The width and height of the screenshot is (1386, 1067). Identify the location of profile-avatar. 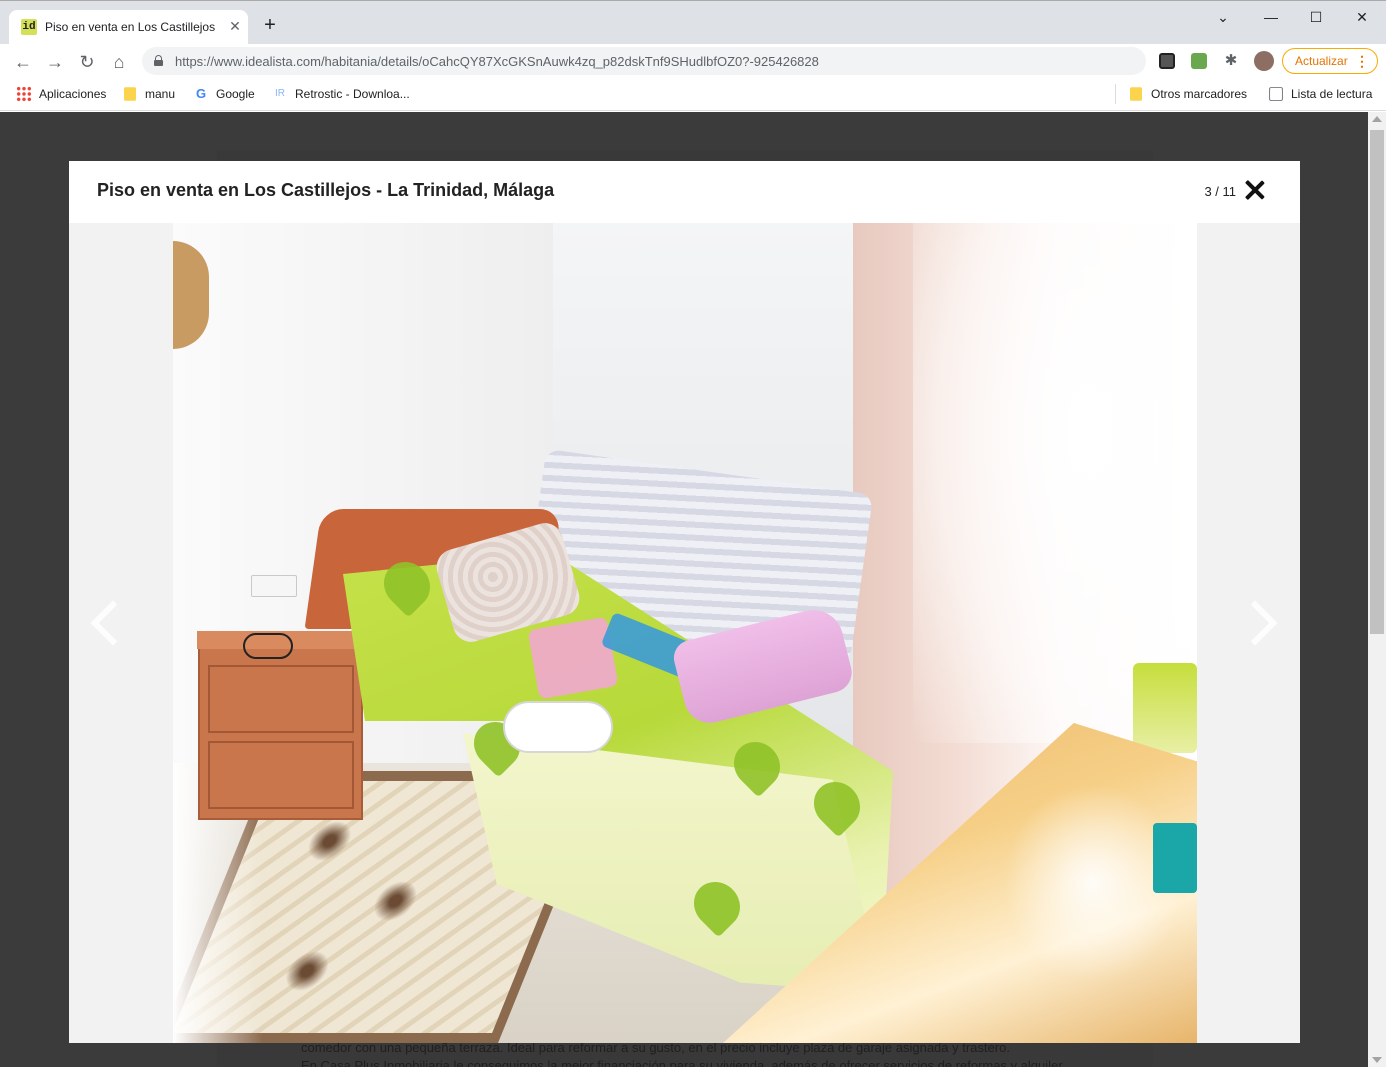
(1264, 61).